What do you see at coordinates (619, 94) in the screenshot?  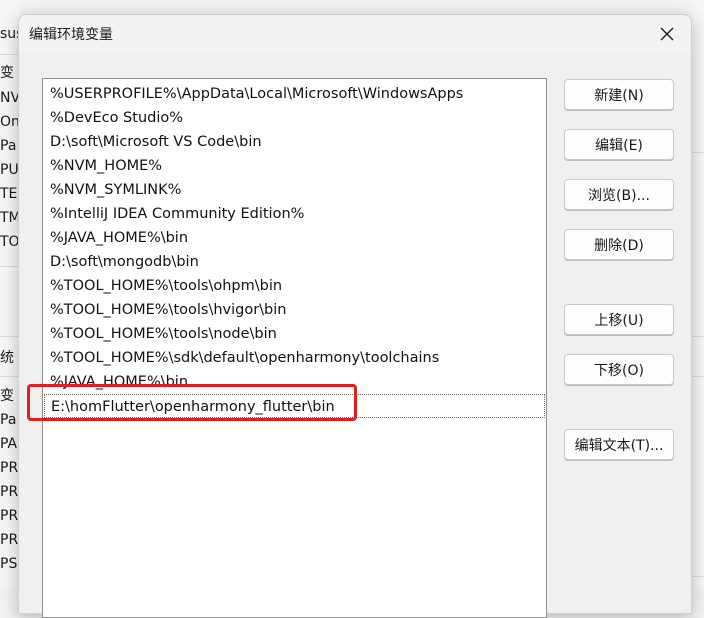 I see `new-button: 新建(N)` at bounding box center [619, 94].